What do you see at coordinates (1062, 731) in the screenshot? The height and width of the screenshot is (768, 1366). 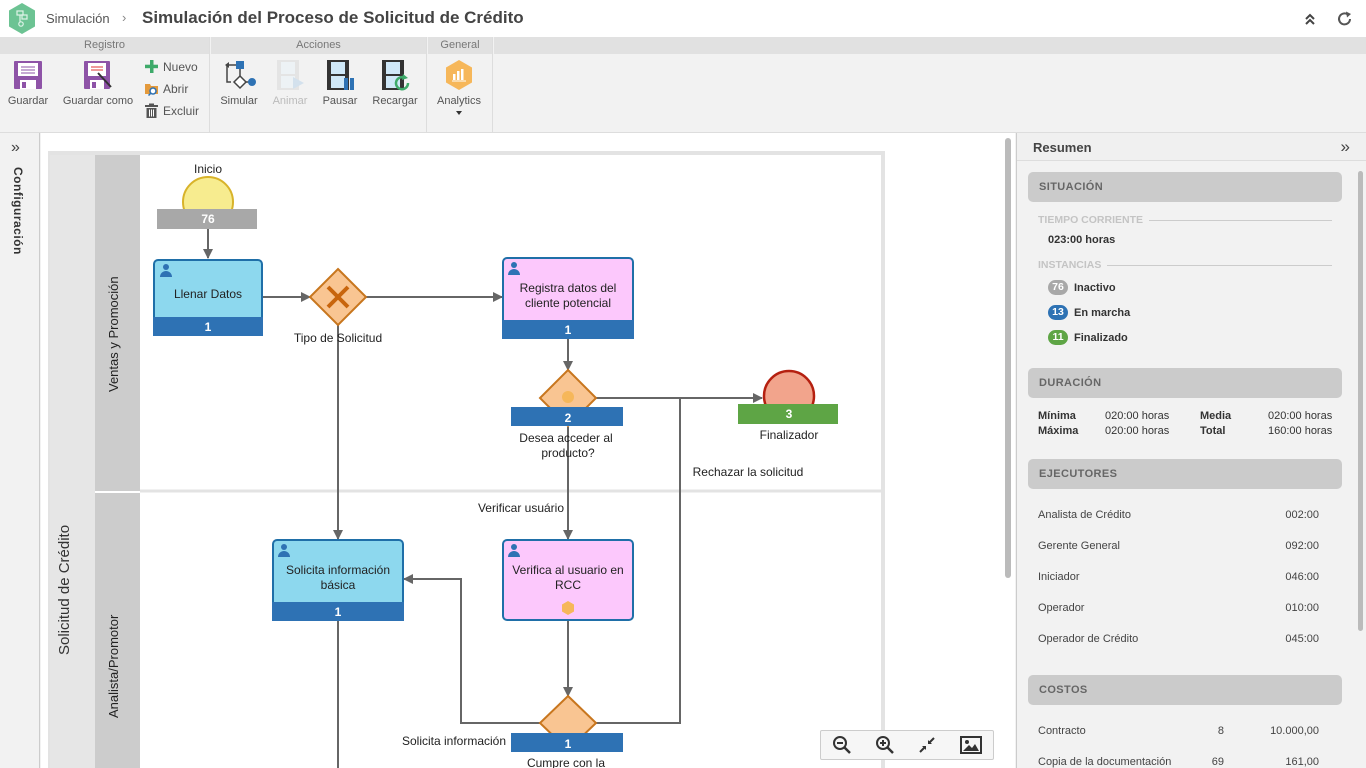 I see `cost-name: Contracto` at bounding box center [1062, 731].